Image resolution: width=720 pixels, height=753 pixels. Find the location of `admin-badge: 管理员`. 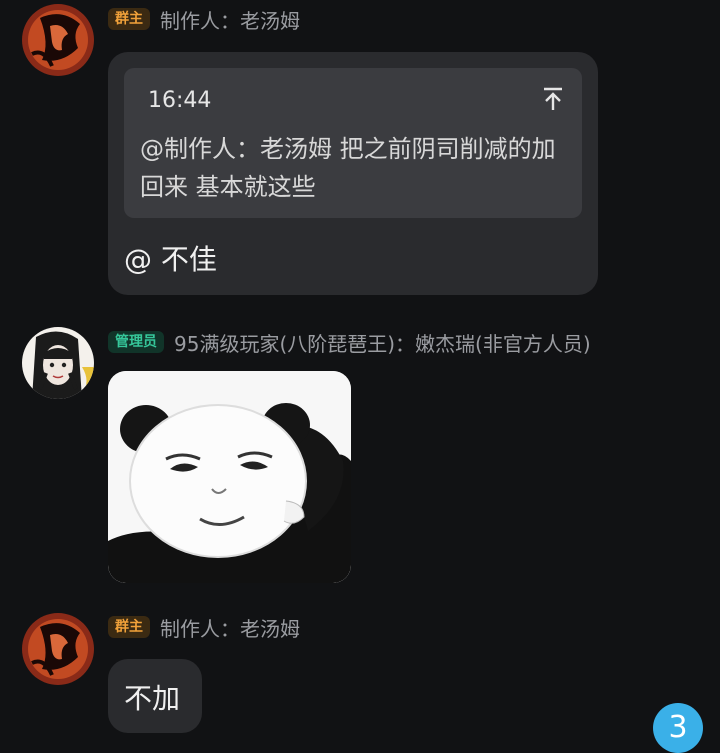

admin-badge: 管理员 is located at coordinates (136, 342).